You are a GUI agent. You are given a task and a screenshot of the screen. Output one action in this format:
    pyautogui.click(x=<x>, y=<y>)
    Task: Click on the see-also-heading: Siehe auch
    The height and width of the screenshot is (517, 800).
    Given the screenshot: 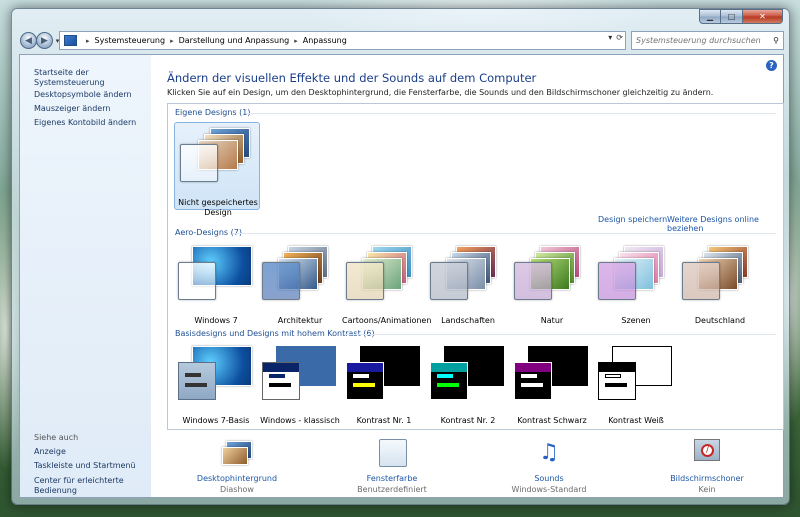 What is the action you would take?
    pyautogui.click(x=56, y=437)
    